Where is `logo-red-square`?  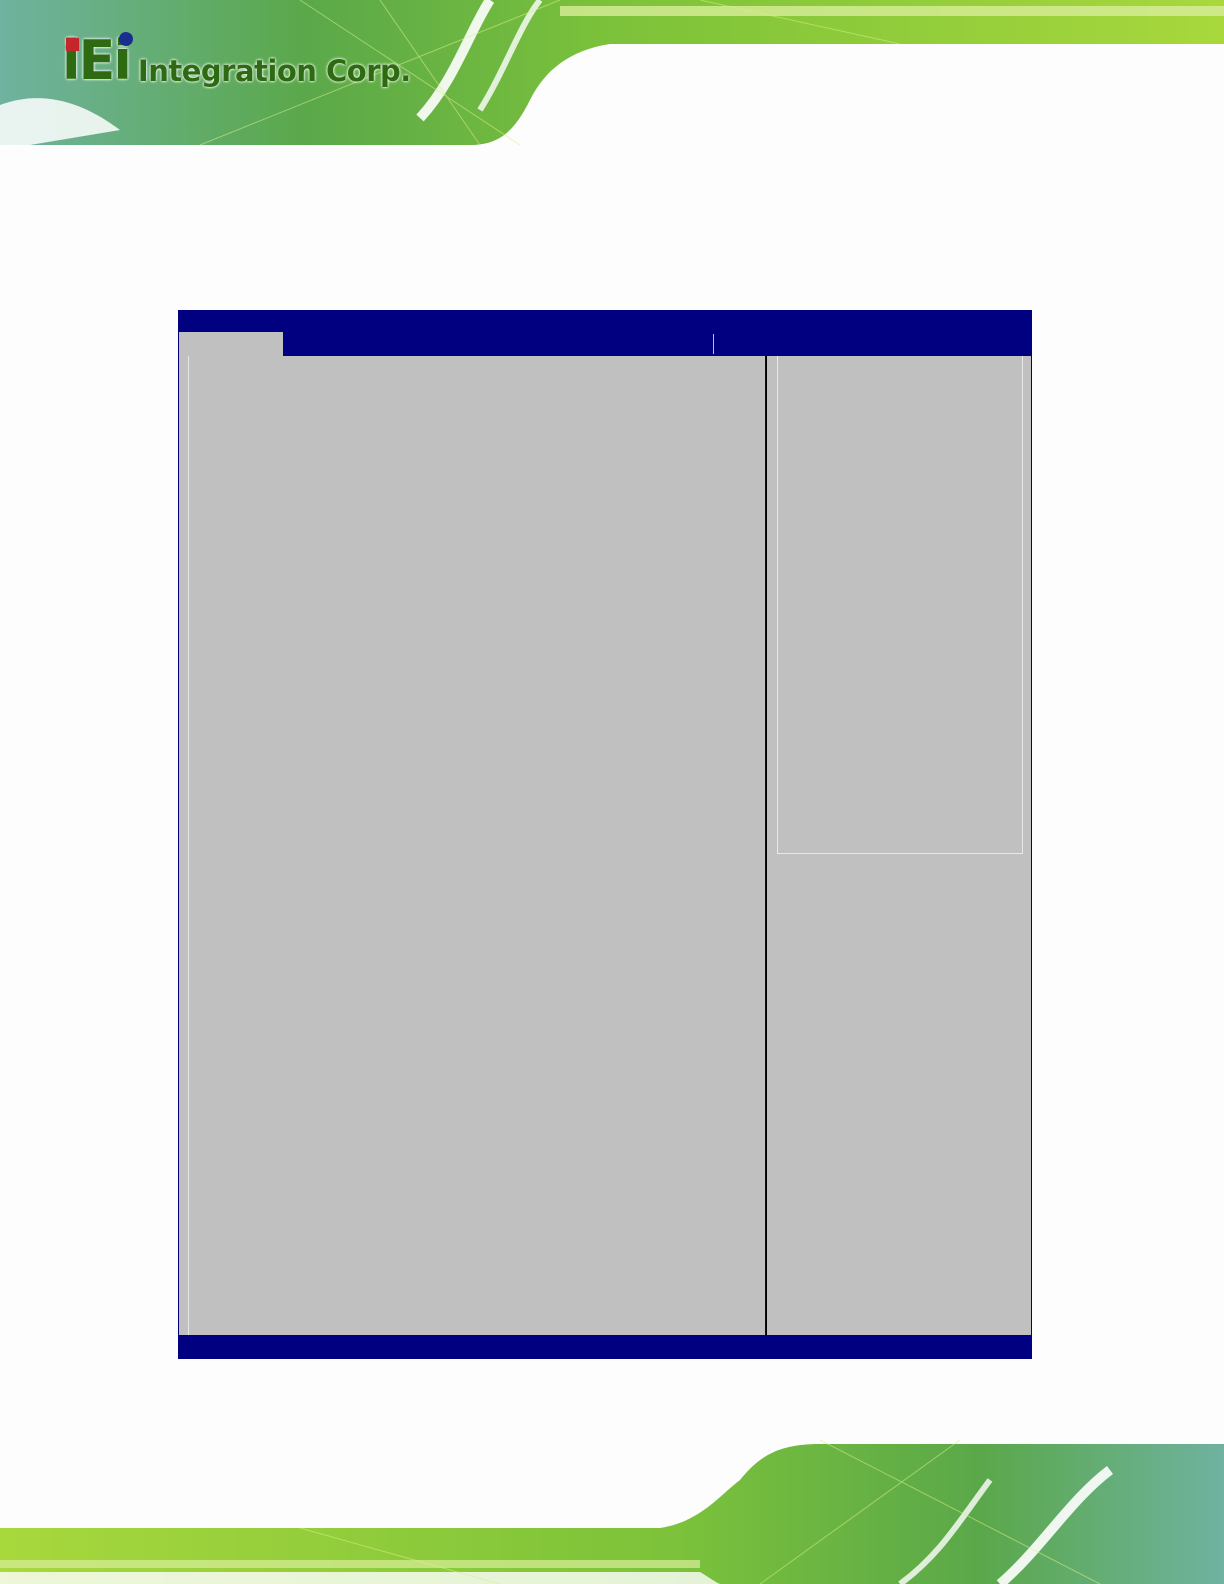
logo-red-square is located at coordinates (72, 44).